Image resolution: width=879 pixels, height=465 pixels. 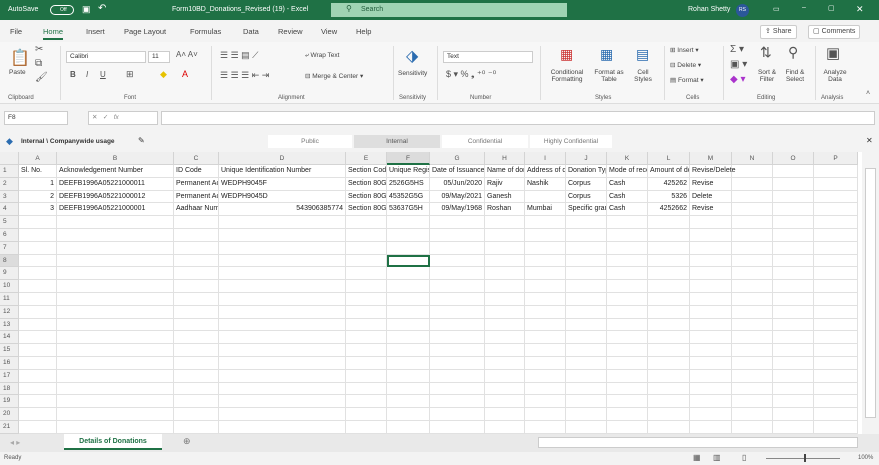 I want to click on paste-label: Paste, so click(x=17, y=72).